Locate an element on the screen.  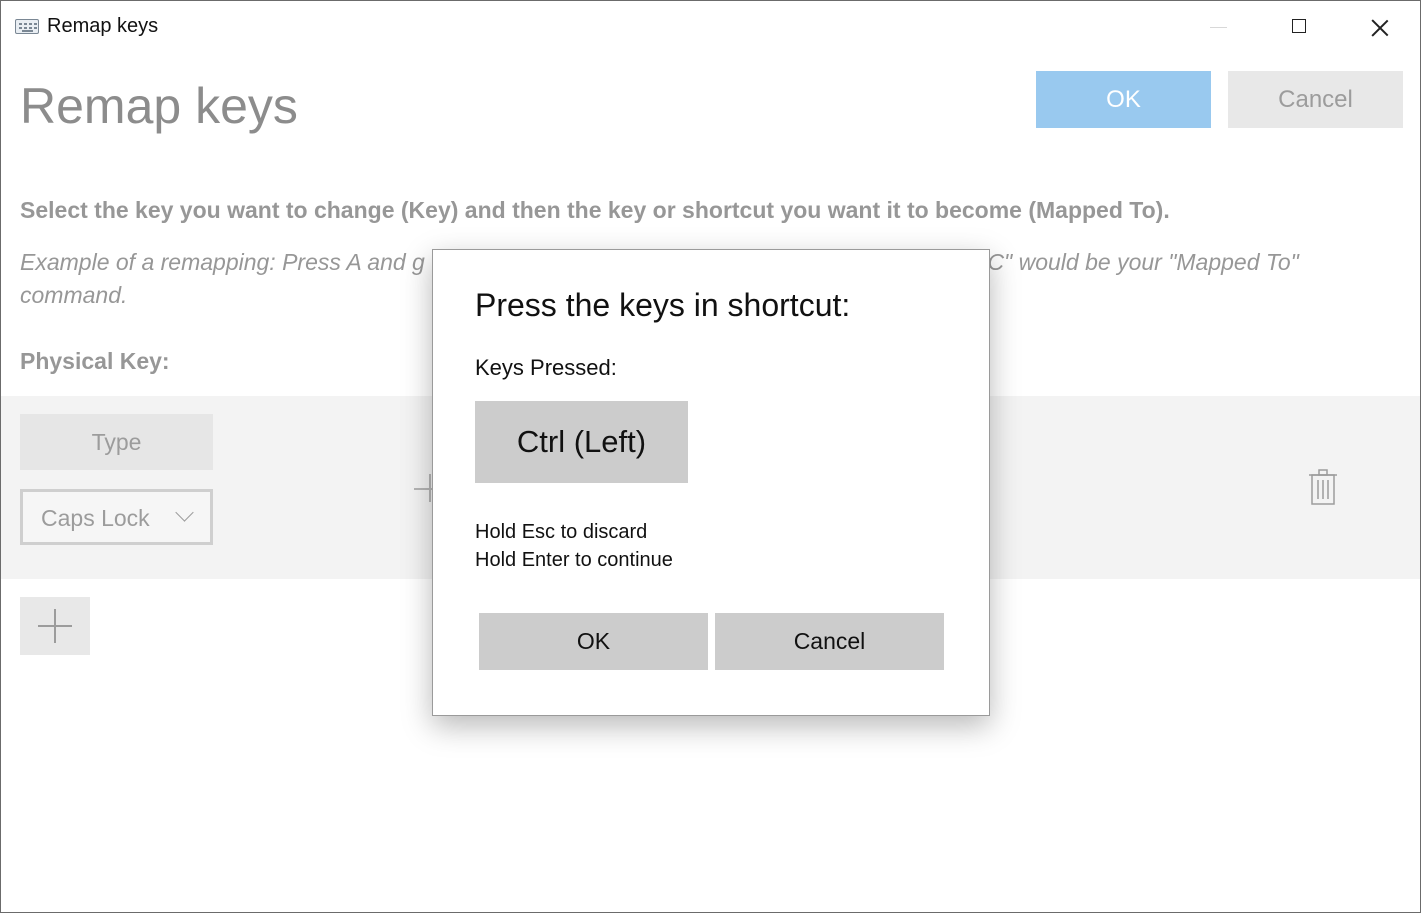
ok-button: OK is located at coordinates (1123, 99).